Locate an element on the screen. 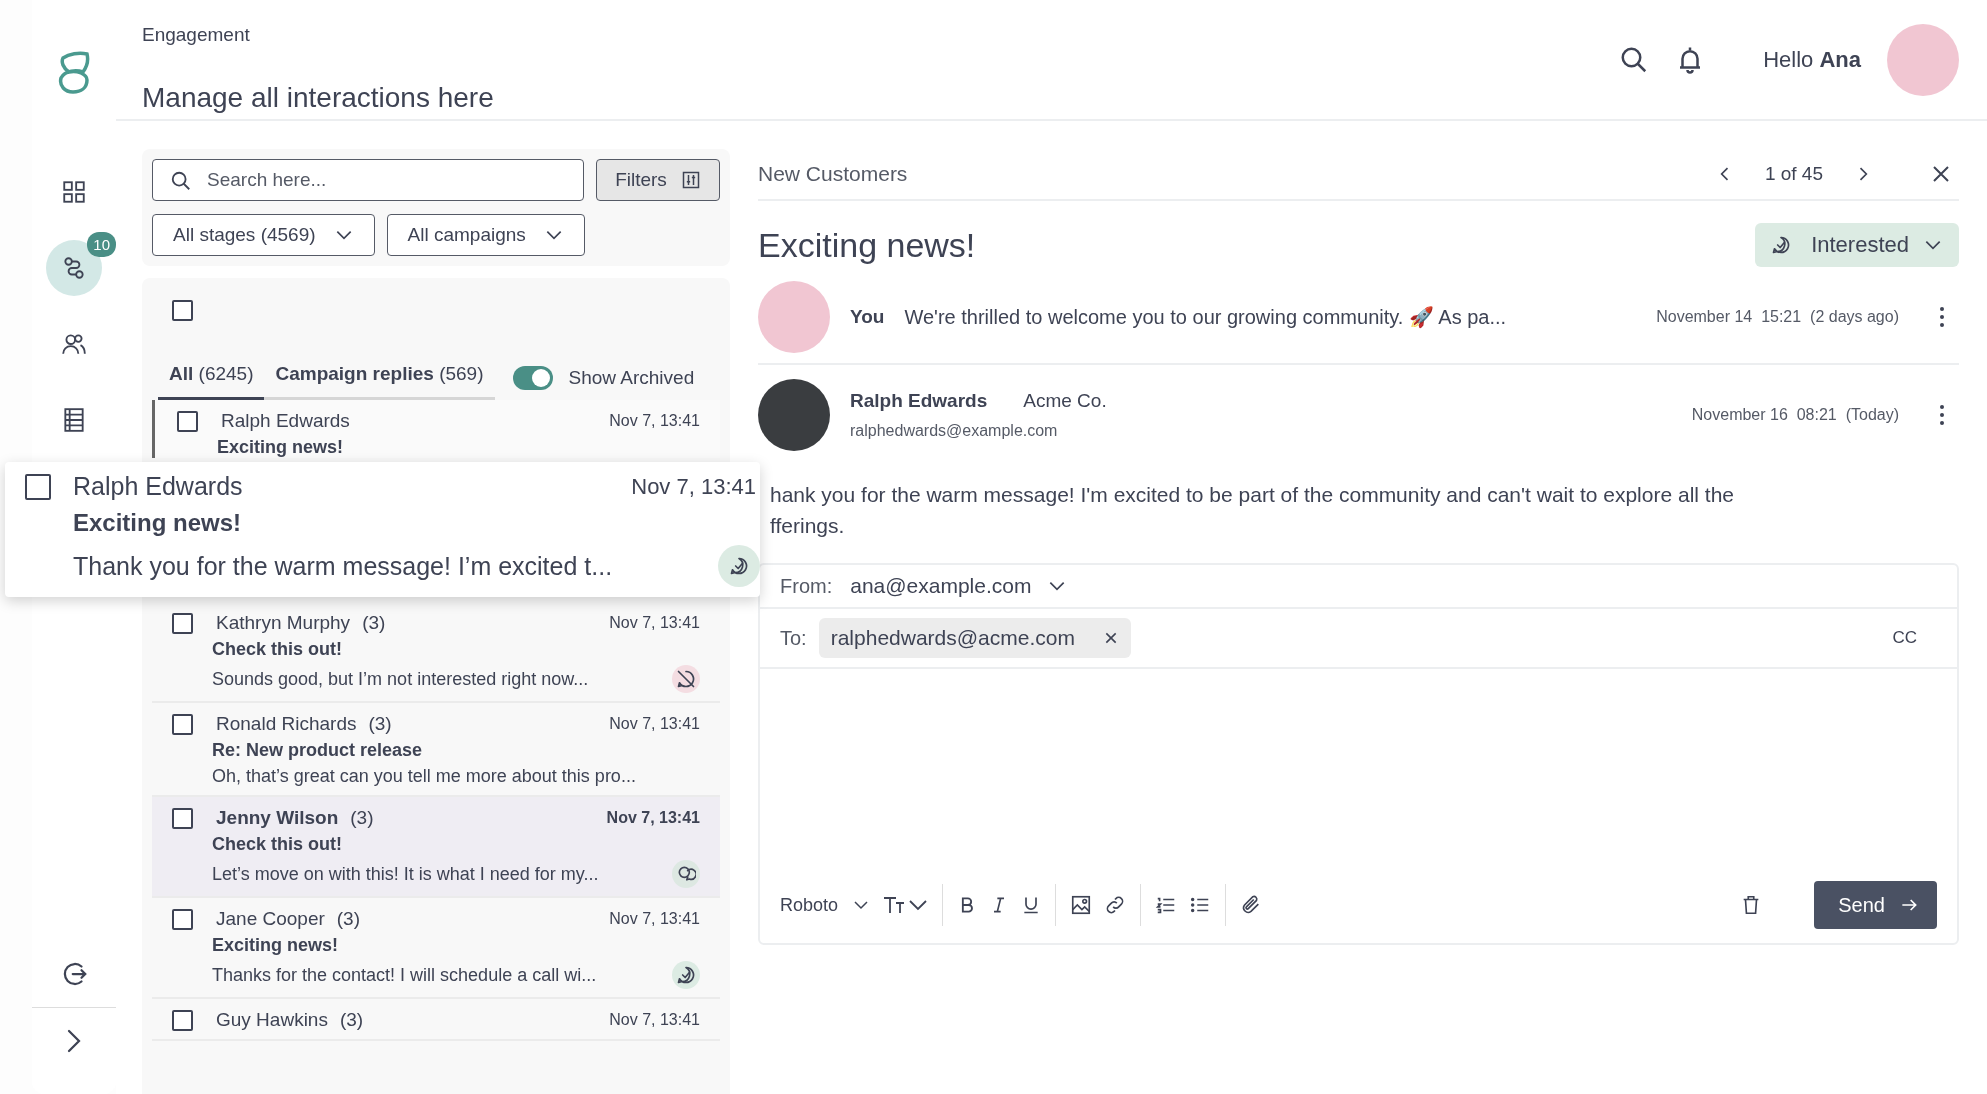  page-title: Manage all interactions here is located at coordinates (318, 97).